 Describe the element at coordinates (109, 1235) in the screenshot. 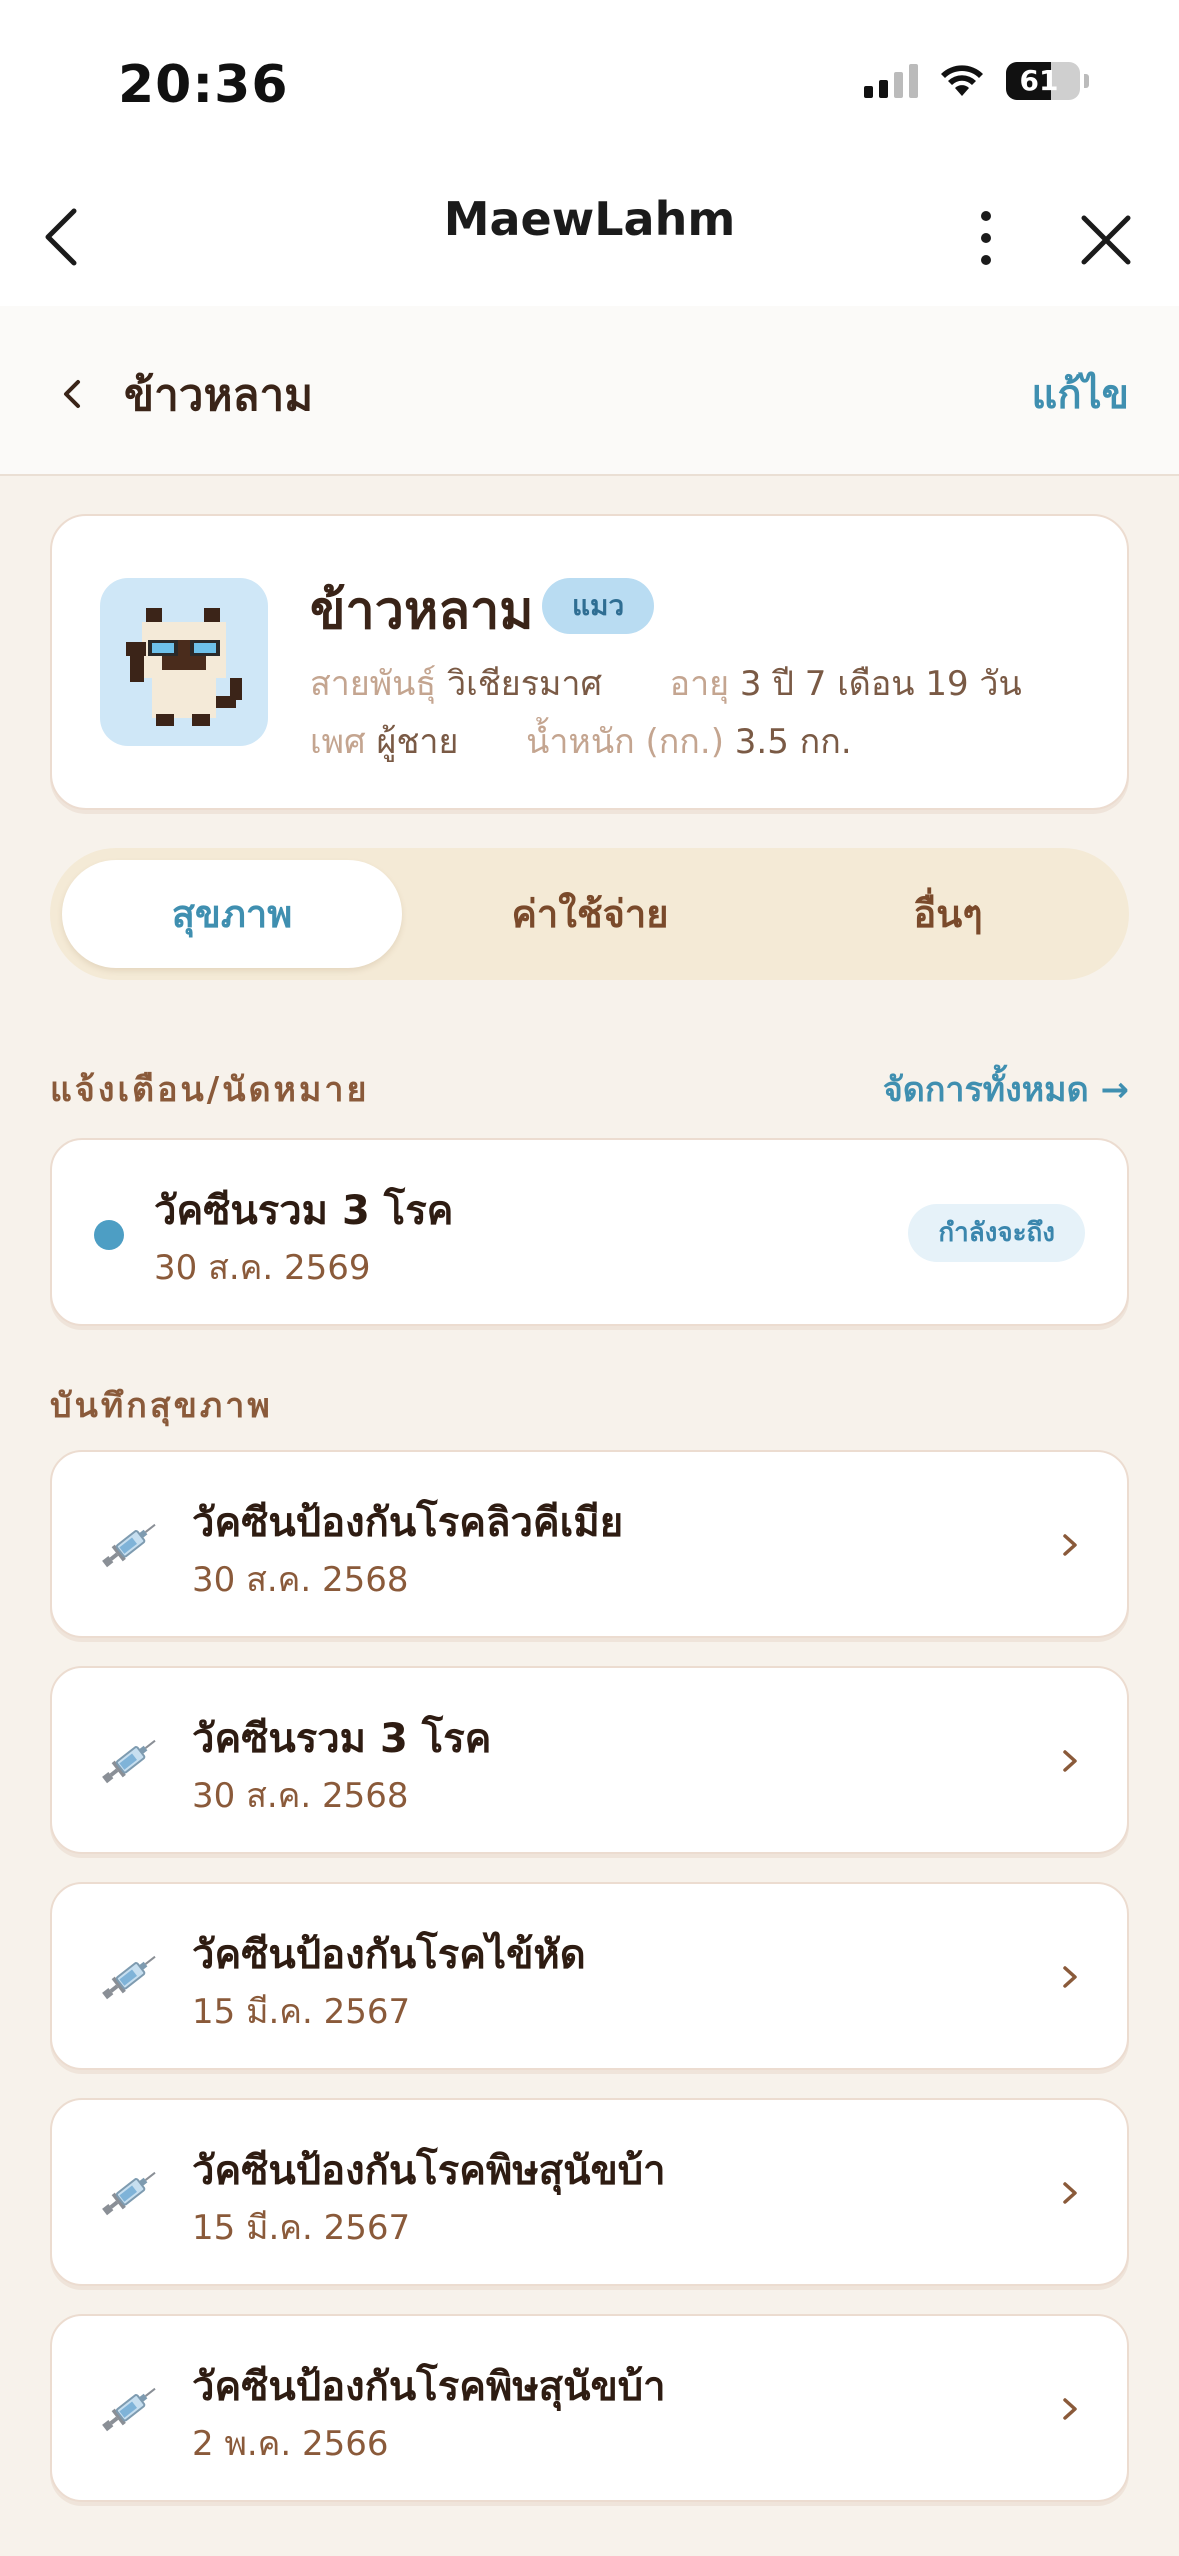

I see `status-dot` at that location.